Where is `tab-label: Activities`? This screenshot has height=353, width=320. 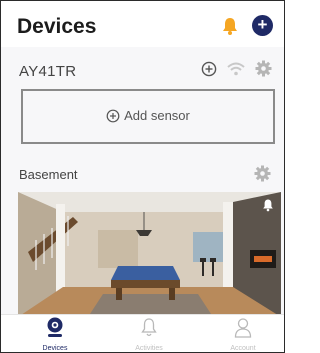 tab-label: Activities is located at coordinates (149, 348).